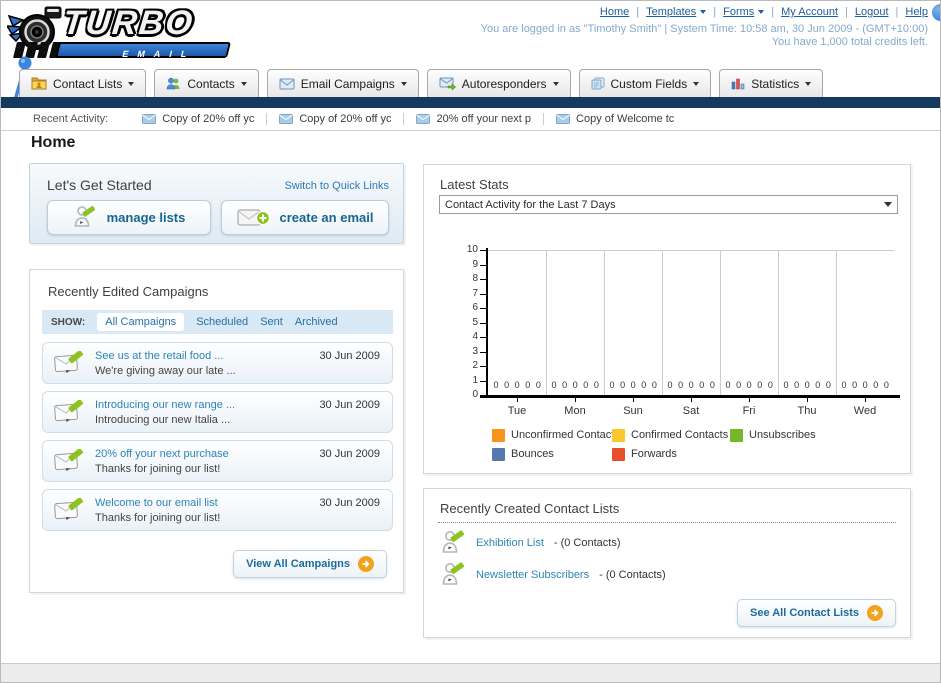  Describe the element at coordinates (305, 217) in the screenshot. I see `create-email-button: create an email` at that location.